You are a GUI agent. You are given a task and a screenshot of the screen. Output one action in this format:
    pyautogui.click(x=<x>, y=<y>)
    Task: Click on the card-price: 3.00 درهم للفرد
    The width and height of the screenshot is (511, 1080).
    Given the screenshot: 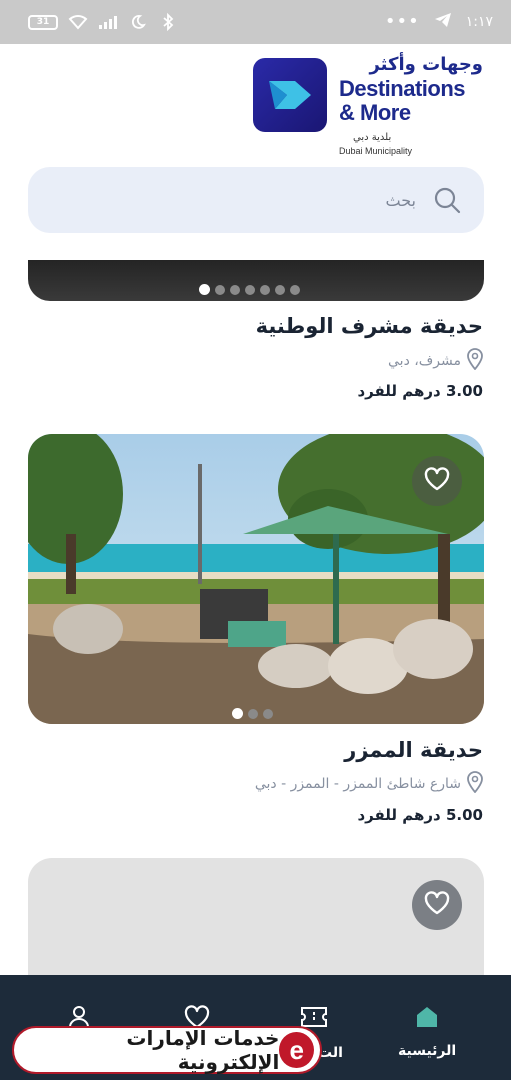 What is the action you would take?
    pyautogui.click(x=420, y=391)
    